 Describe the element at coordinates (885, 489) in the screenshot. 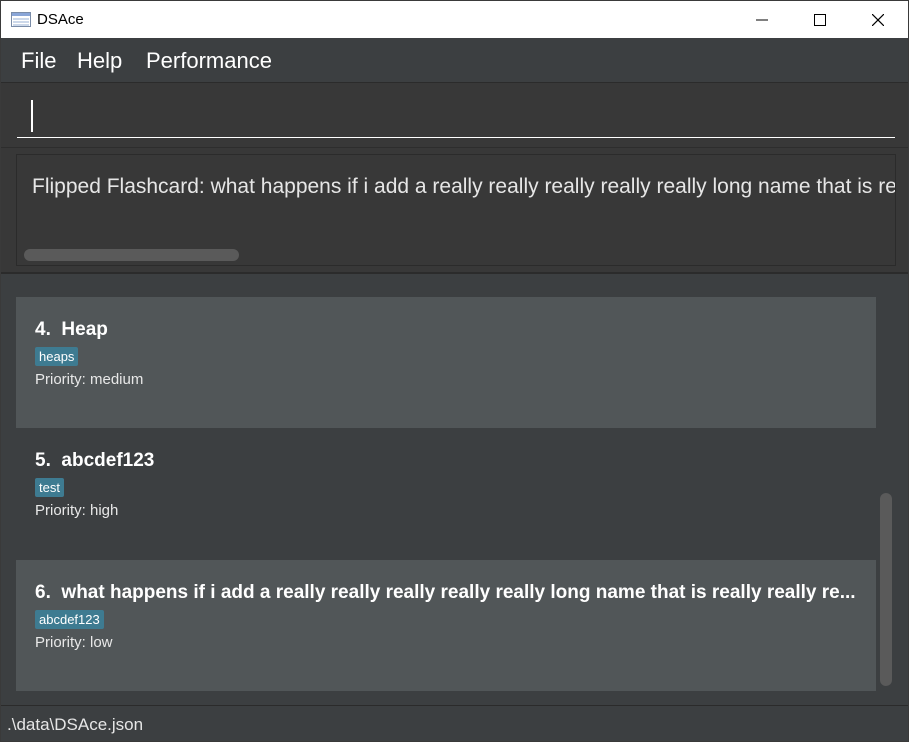

I see `vertical-scrollbar-track` at that location.